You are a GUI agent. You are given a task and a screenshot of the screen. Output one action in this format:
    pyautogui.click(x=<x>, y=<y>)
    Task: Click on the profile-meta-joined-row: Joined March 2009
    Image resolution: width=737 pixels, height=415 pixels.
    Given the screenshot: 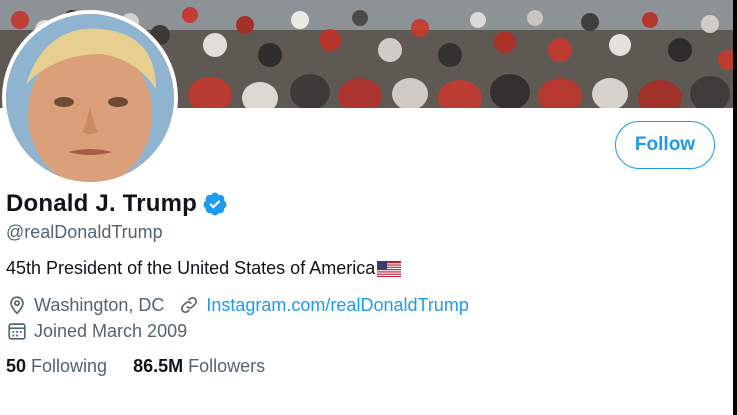 What is the action you would take?
    pyautogui.click(x=96, y=331)
    